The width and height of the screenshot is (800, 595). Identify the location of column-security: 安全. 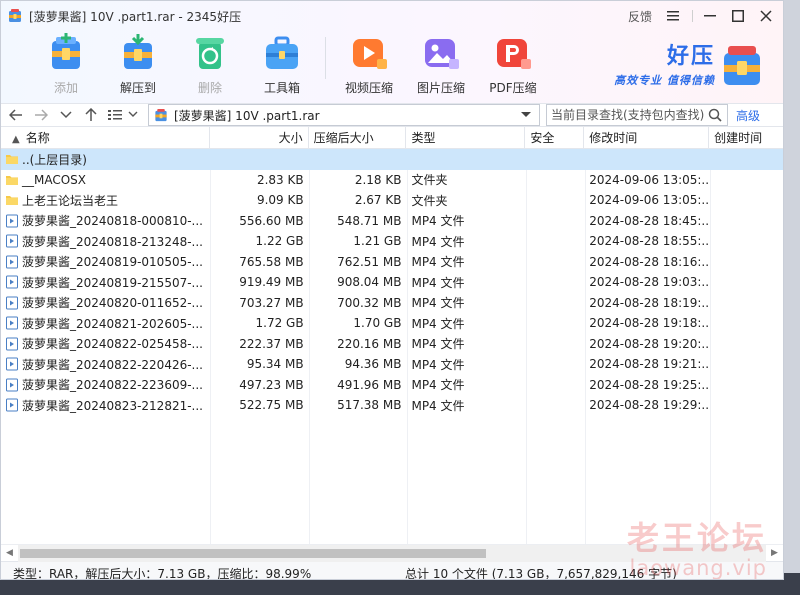
(555, 138).